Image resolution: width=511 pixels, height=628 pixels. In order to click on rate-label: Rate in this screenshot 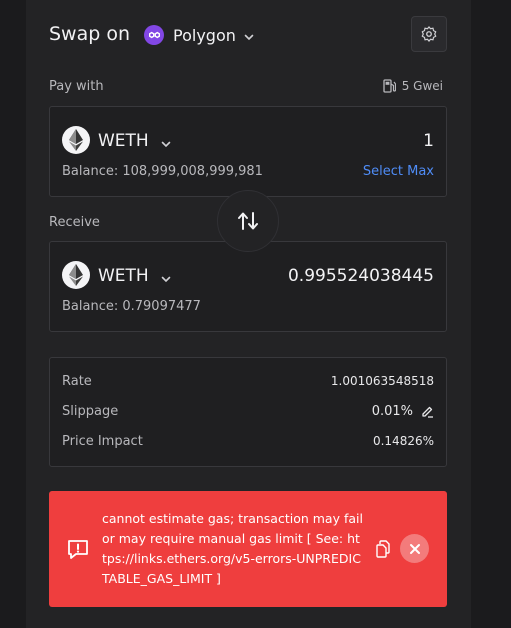, I will do `click(77, 381)`.